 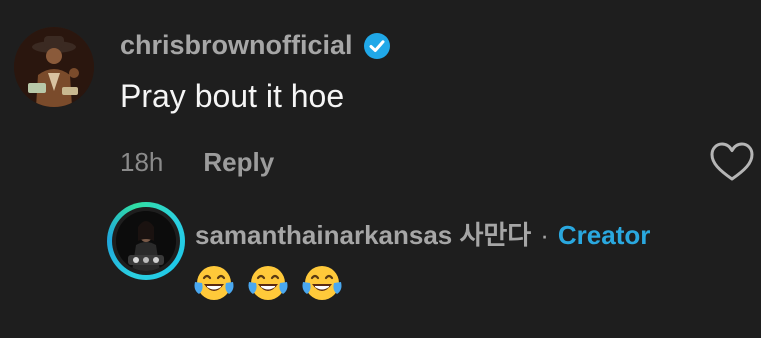 I want to click on heart-outline-icon, so click(x=732, y=162).